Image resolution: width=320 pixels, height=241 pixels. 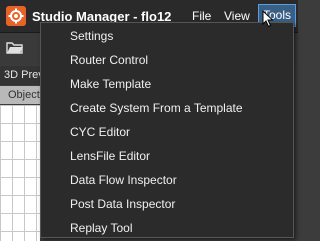 I want to click on menu-item-lensfile-editor: LensFile Editor, so click(x=110, y=156).